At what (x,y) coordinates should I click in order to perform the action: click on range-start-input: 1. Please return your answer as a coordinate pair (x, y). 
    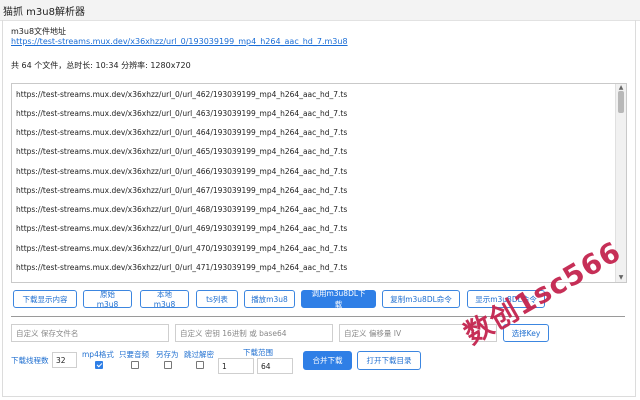
    Looking at the image, I should click on (236, 366).